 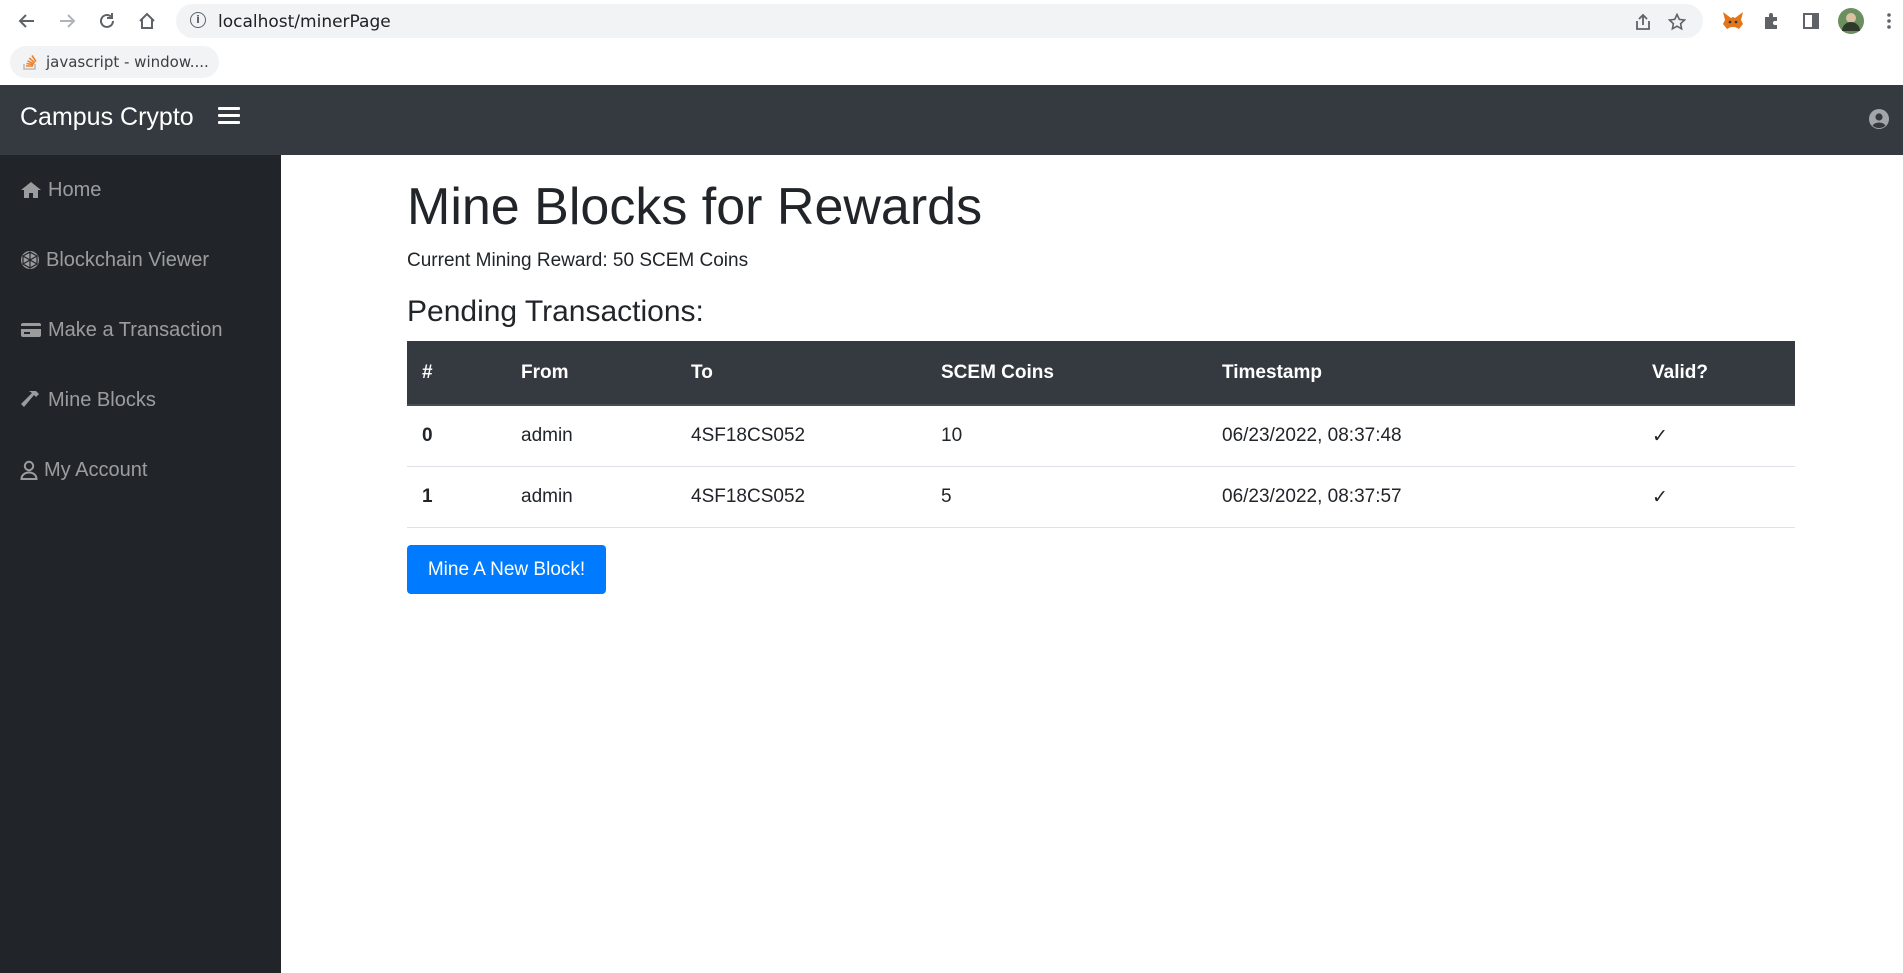 I want to click on blockchain-icon, so click(x=30, y=260).